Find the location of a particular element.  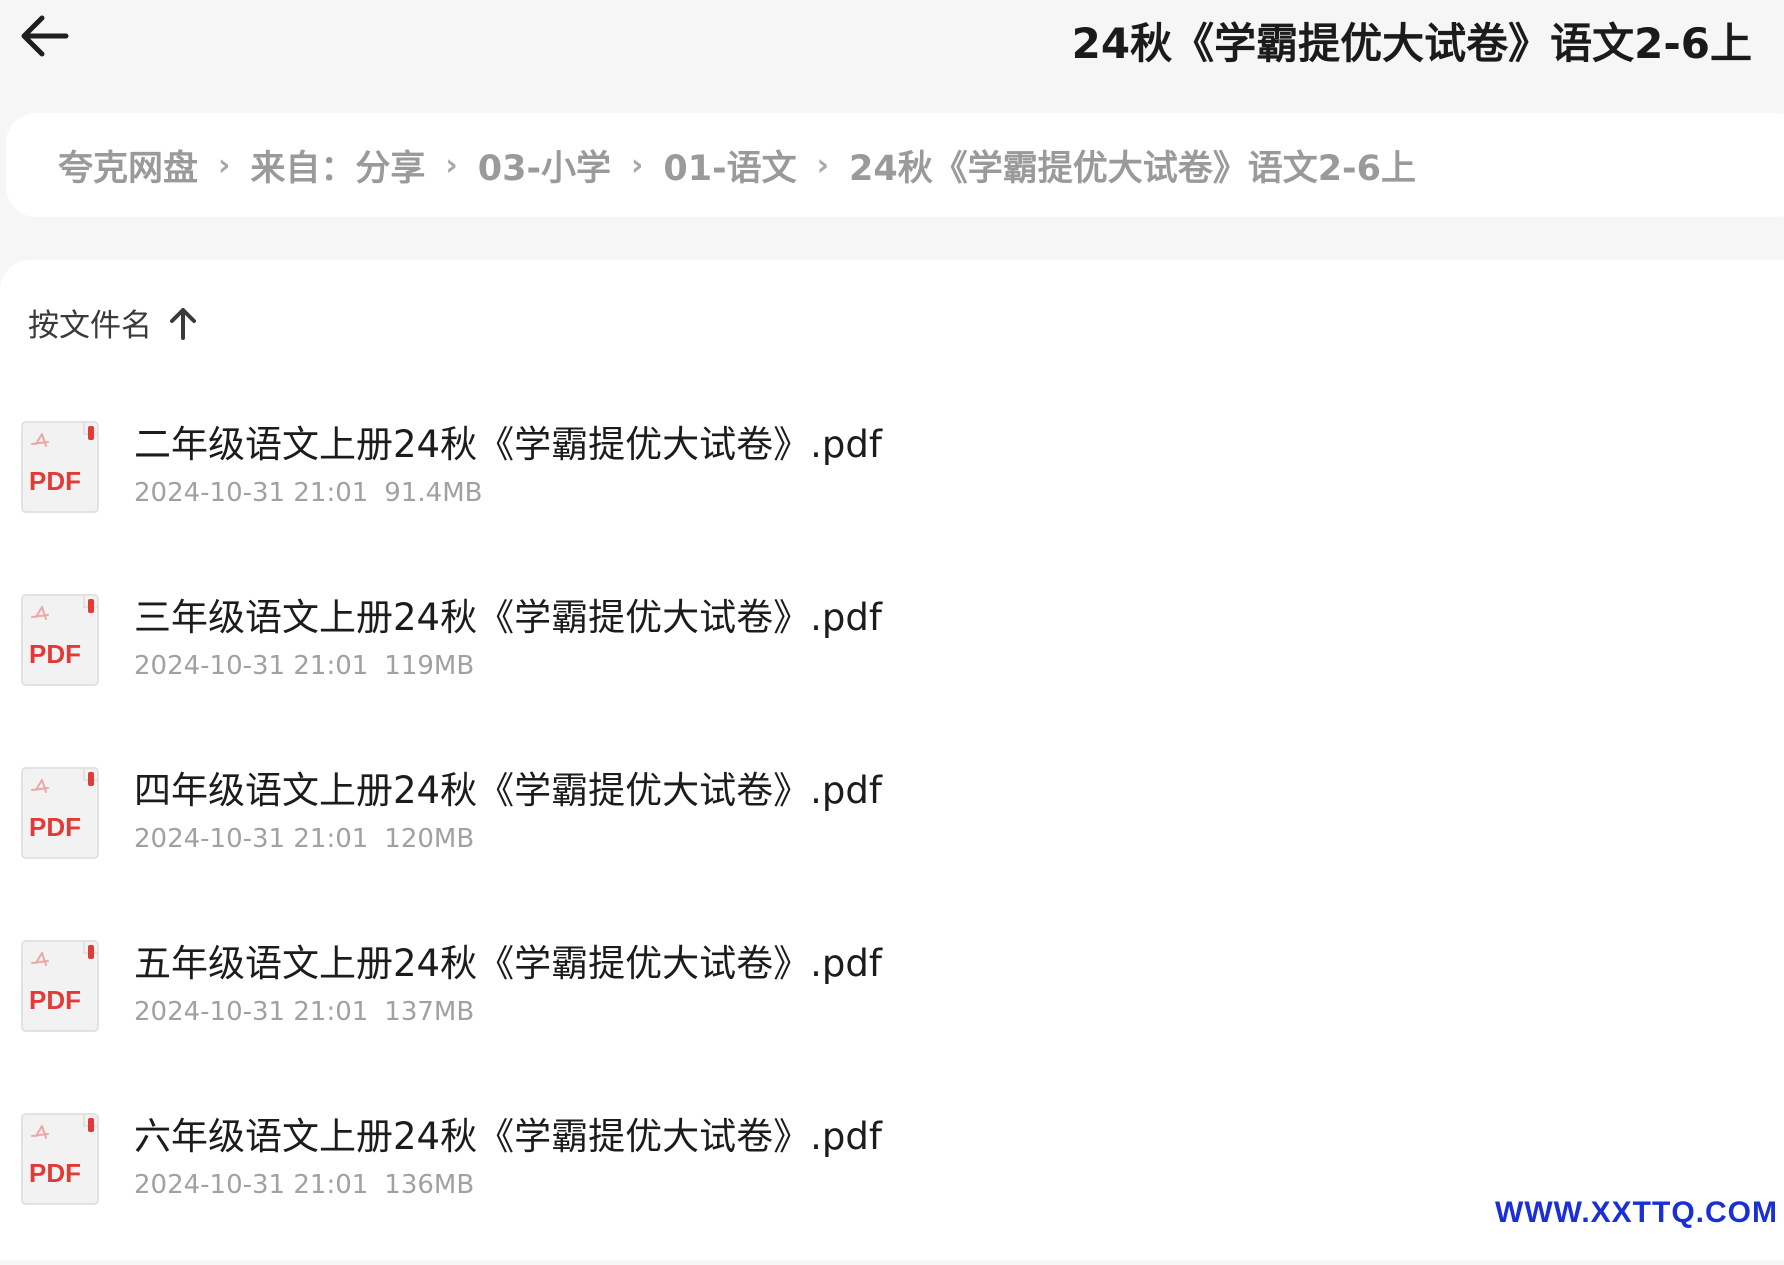

sort-label: 按文件名 is located at coordinates (90, 326).